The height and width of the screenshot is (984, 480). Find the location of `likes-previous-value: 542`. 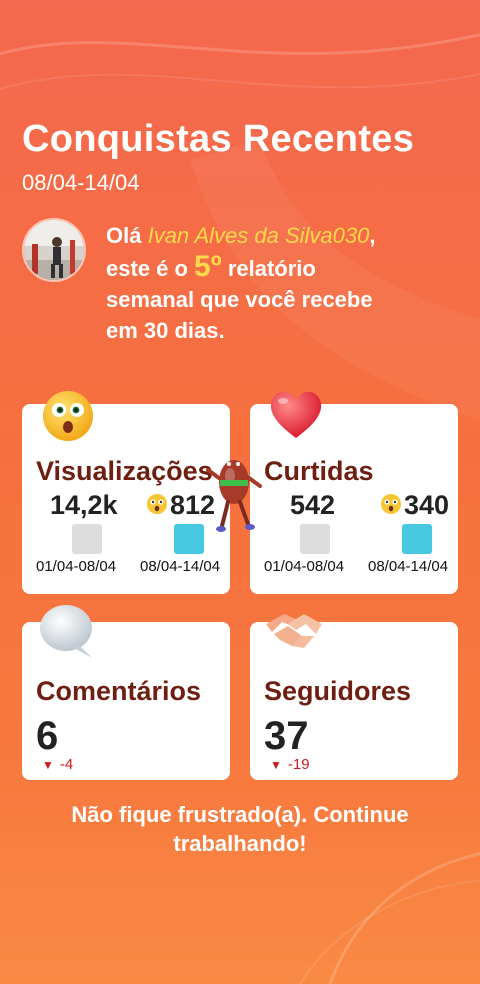

likes-previous-value: 542 is located at coordinates (313, 505).